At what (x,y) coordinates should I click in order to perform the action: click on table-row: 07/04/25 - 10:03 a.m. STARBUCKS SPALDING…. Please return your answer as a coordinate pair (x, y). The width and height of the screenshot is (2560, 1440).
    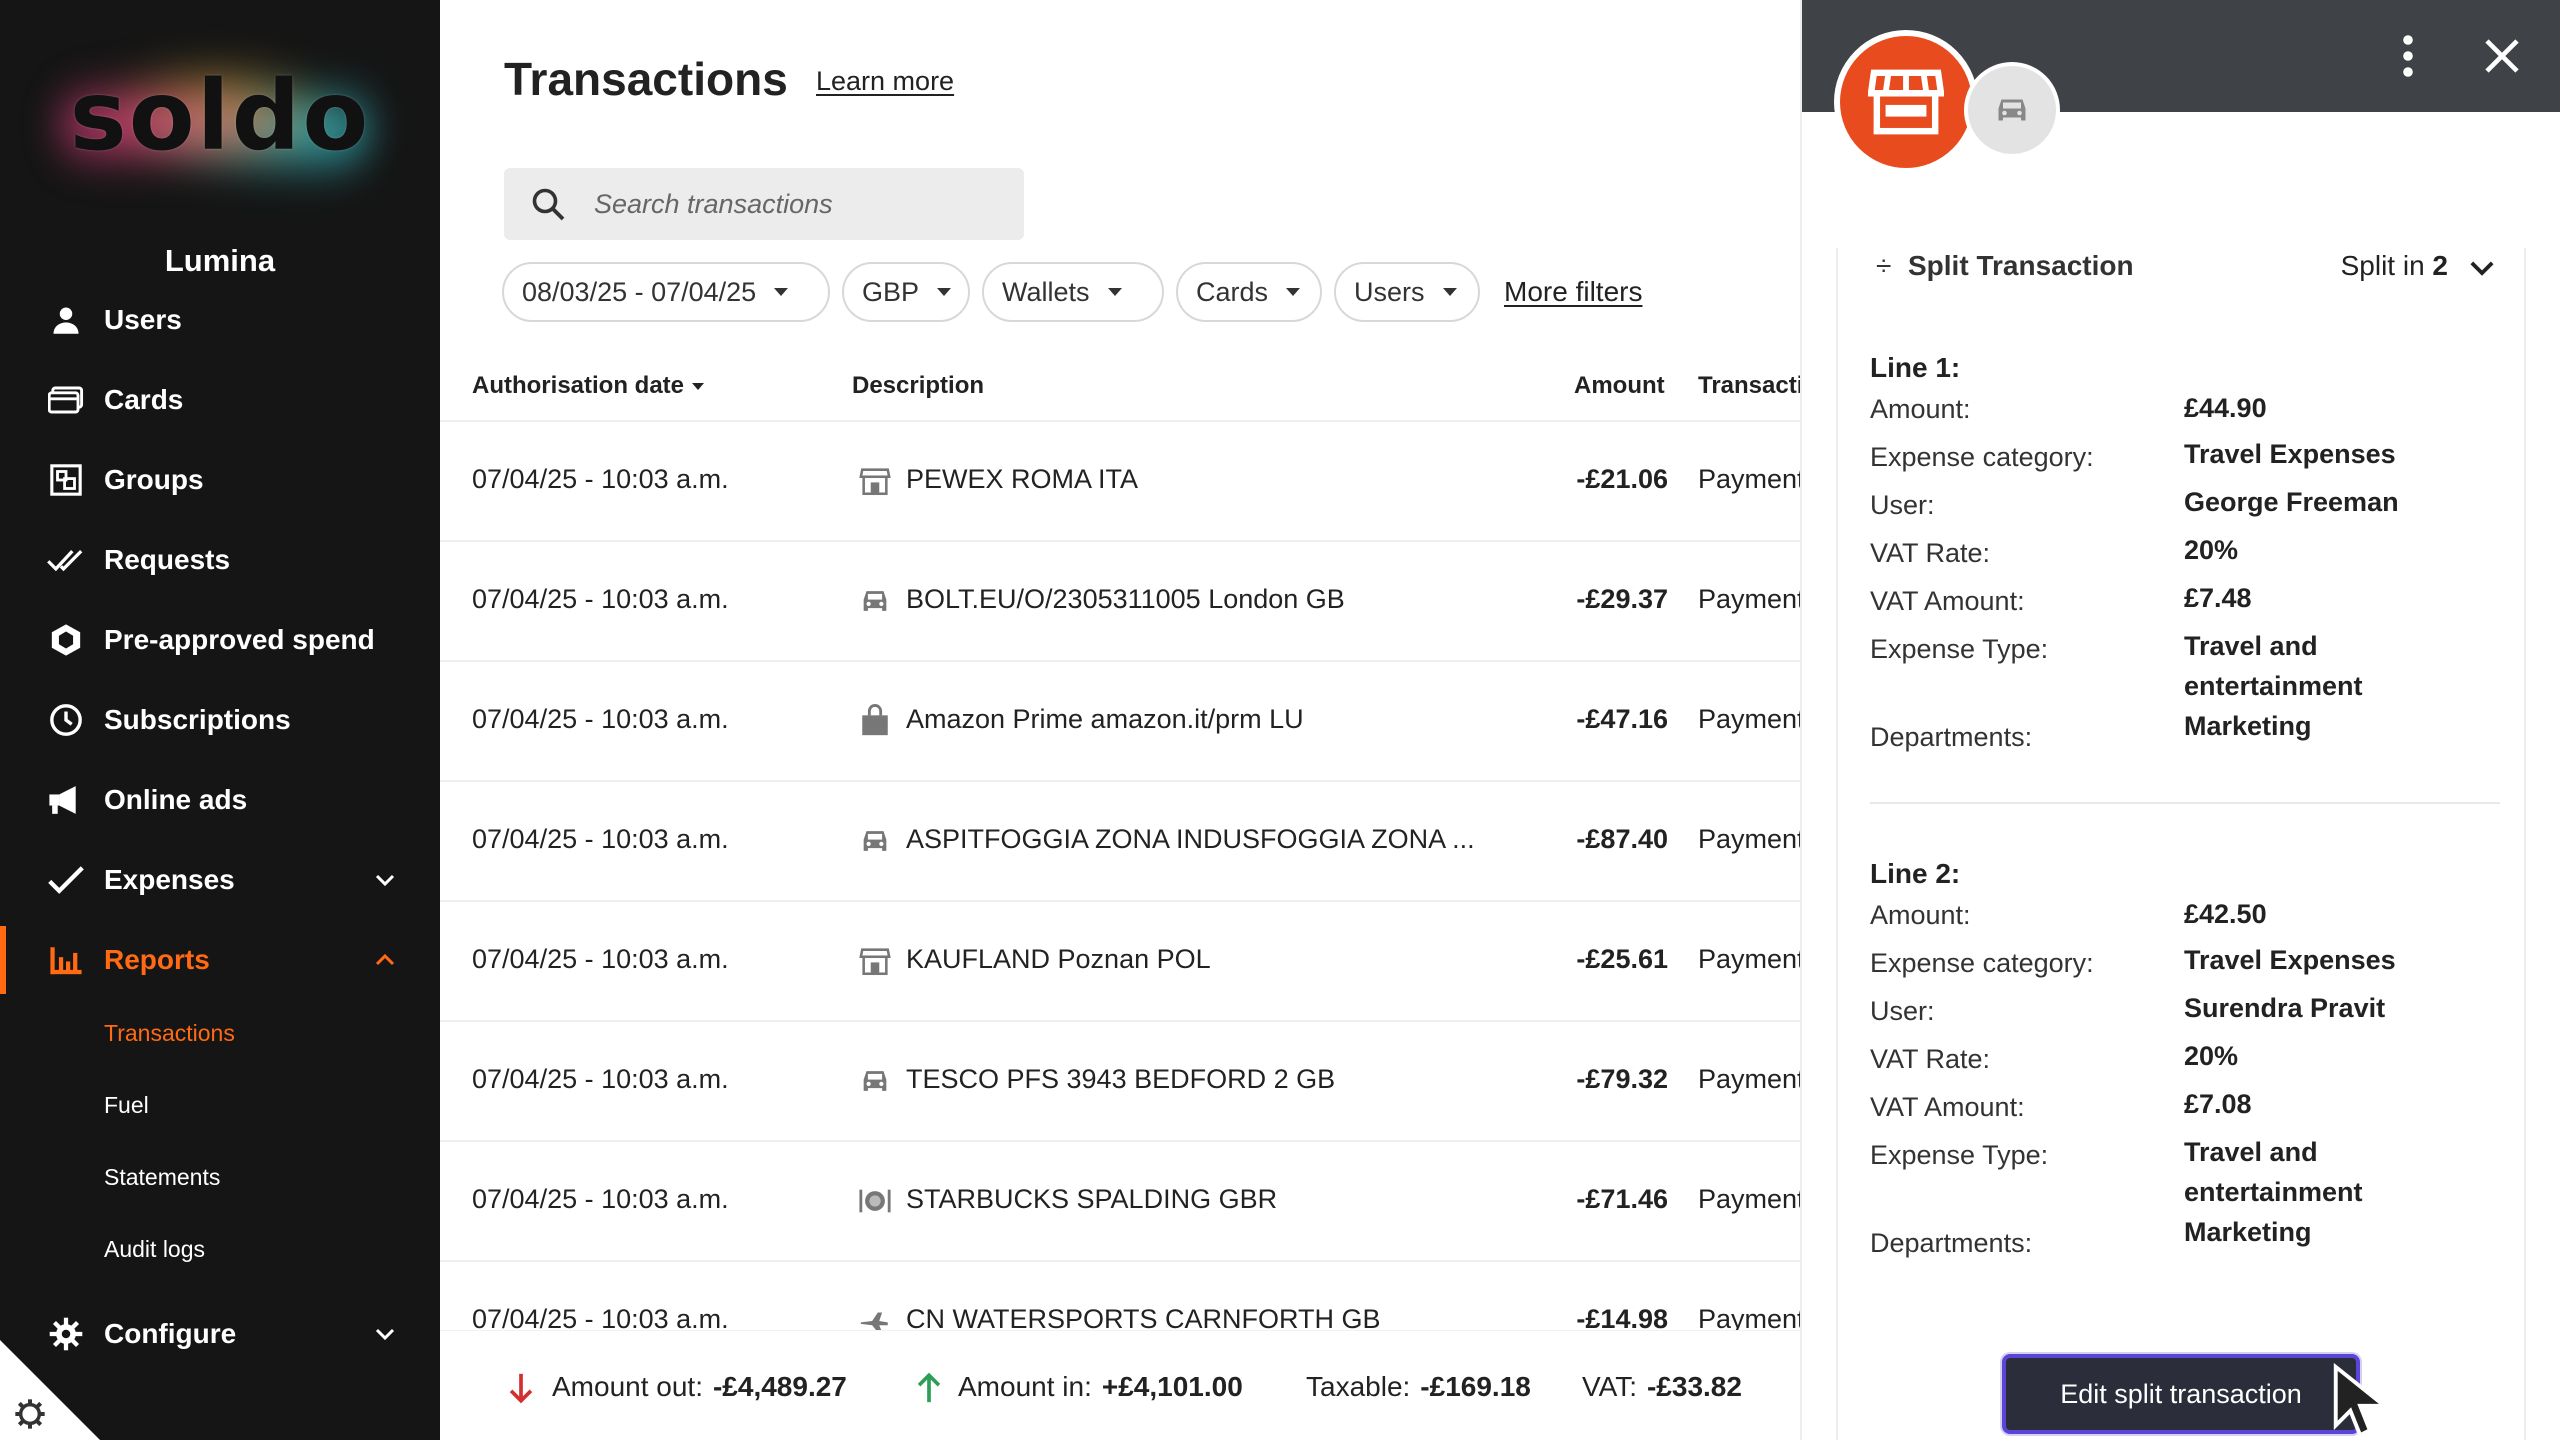
    Looking at the image, I should click on (1120, 1202).